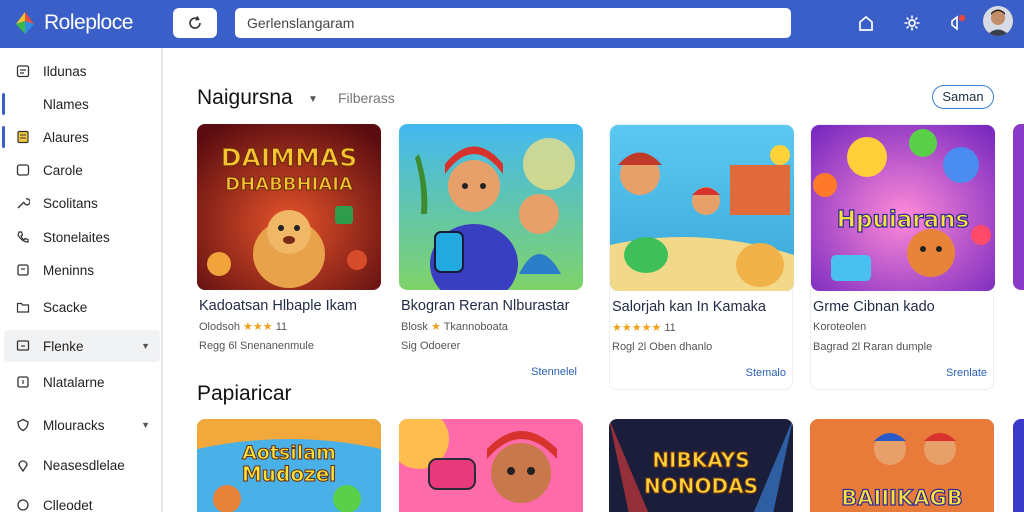 The height and width of the screenshot is (512, 1024). I want to click on game-thumbnail: Aotsilam Mudozel, so click(289, 465).